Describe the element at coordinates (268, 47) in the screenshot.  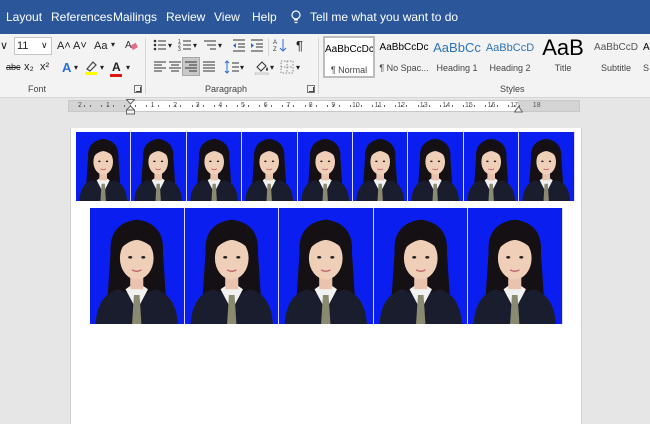
I see `divider` at that location.